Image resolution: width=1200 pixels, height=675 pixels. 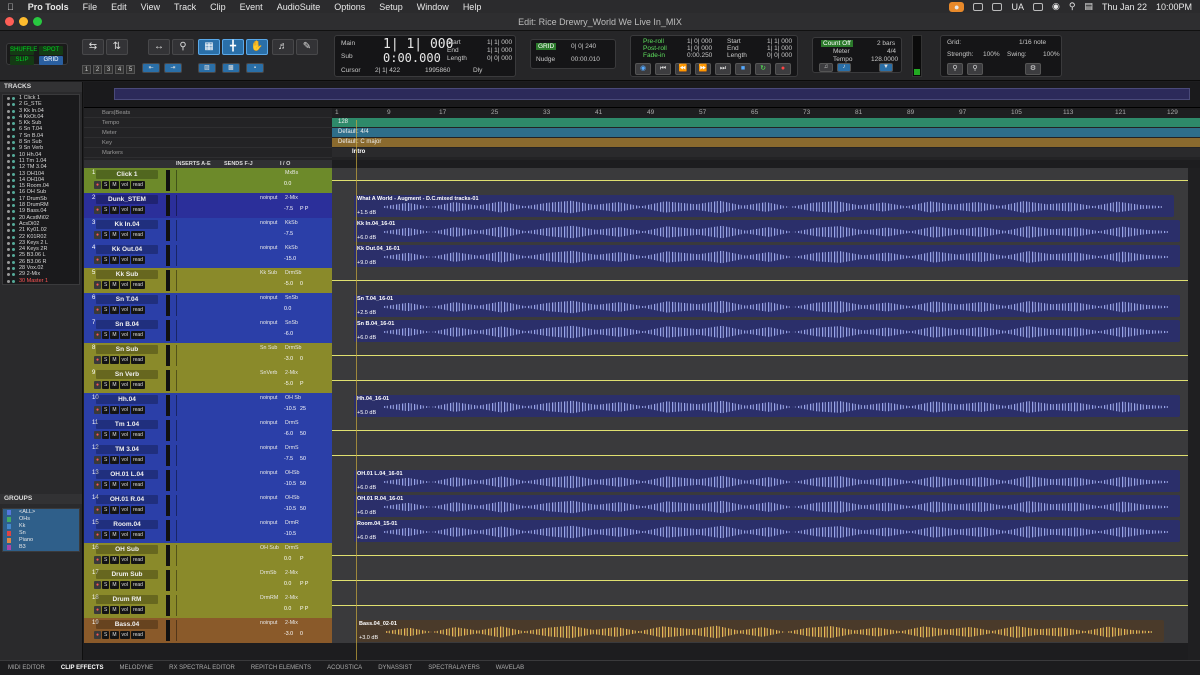 I want to click on midi-merge-icon: ♫, so click(x=826, y=67).